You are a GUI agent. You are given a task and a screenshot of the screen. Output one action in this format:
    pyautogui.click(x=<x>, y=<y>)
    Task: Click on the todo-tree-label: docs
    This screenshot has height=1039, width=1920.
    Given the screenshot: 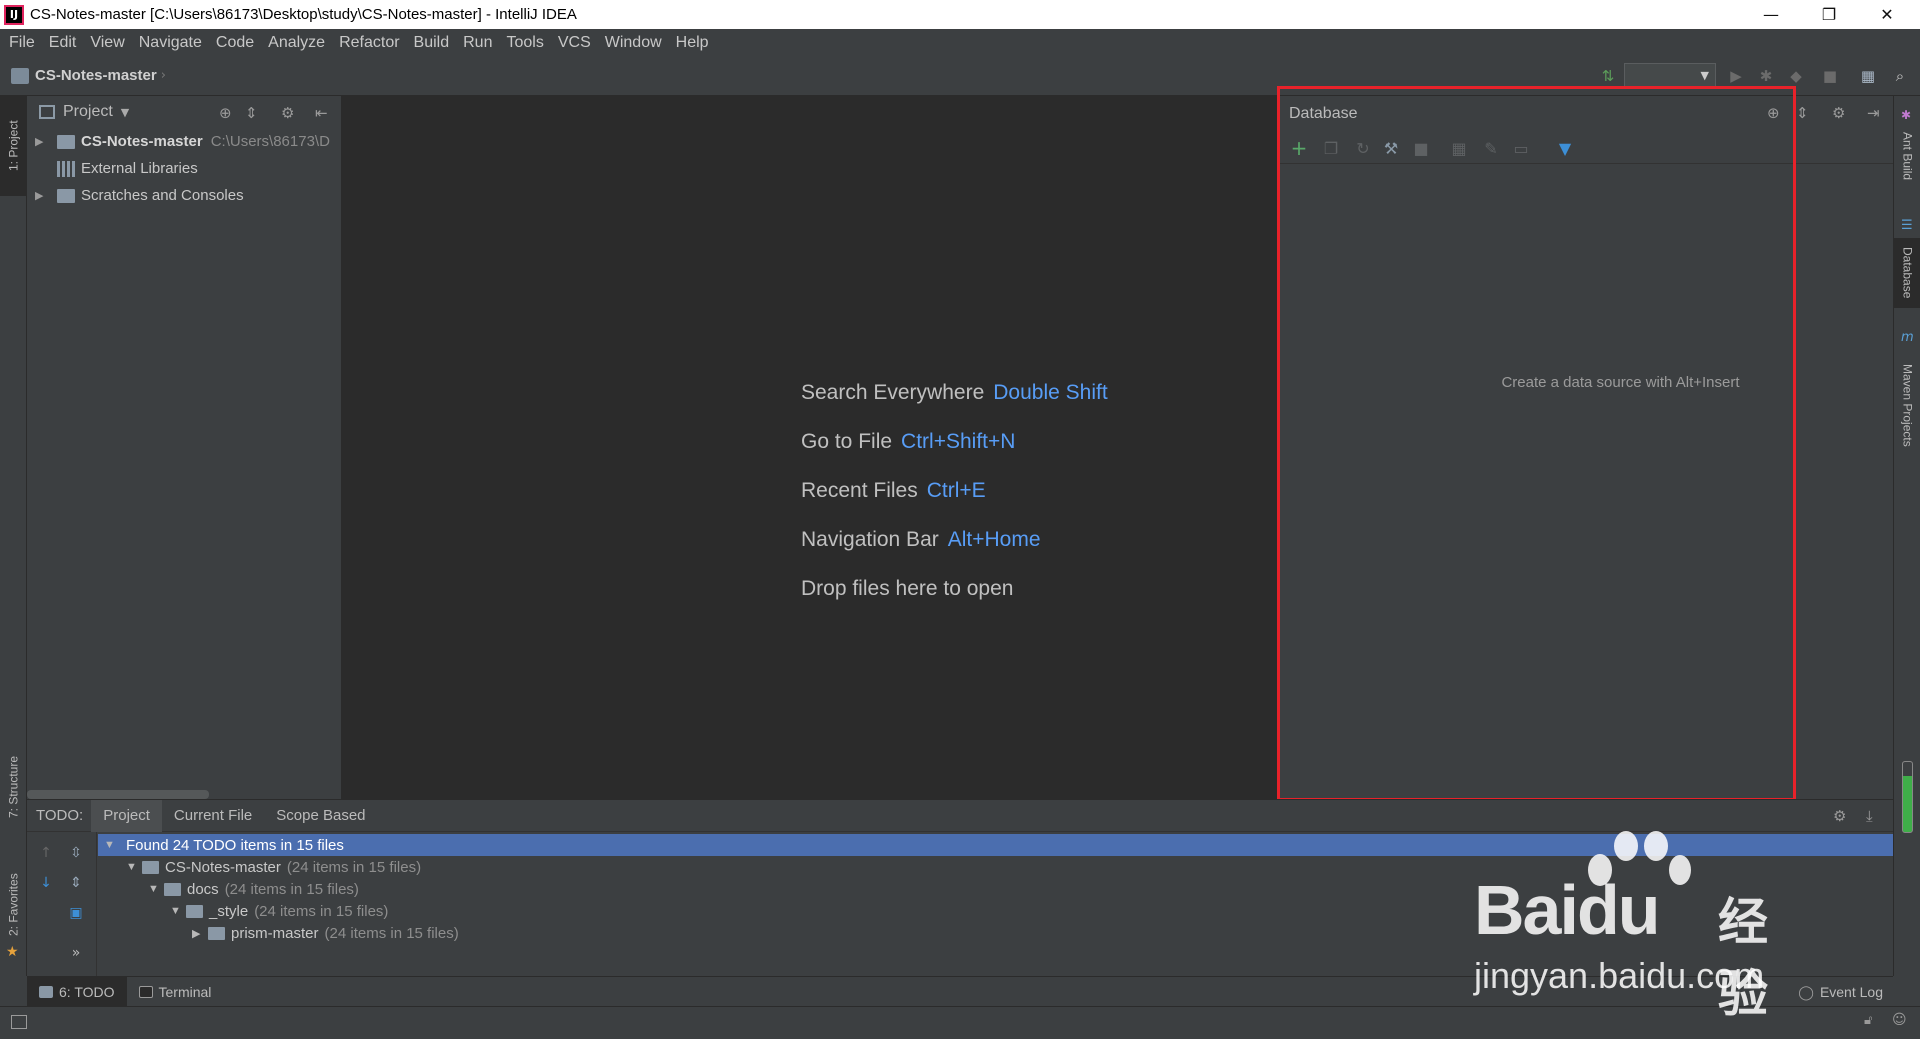 What is the action you would take?
    pyautogui.click(x=203, y=889)
    